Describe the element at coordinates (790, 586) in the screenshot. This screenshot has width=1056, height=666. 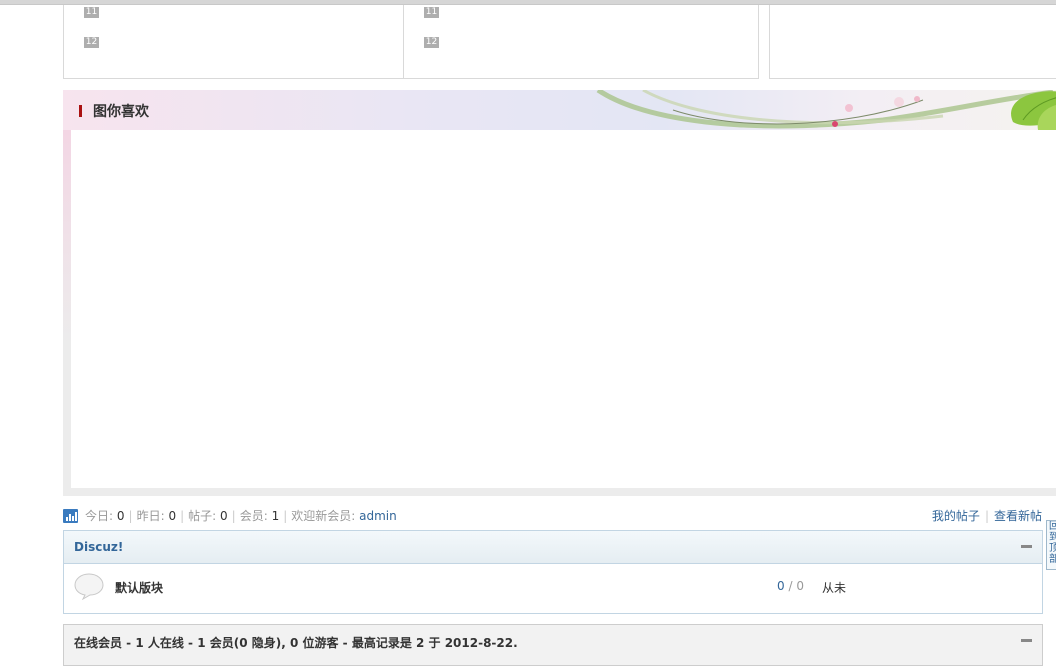
I see `forum-counts: 0 / 0` at that location.